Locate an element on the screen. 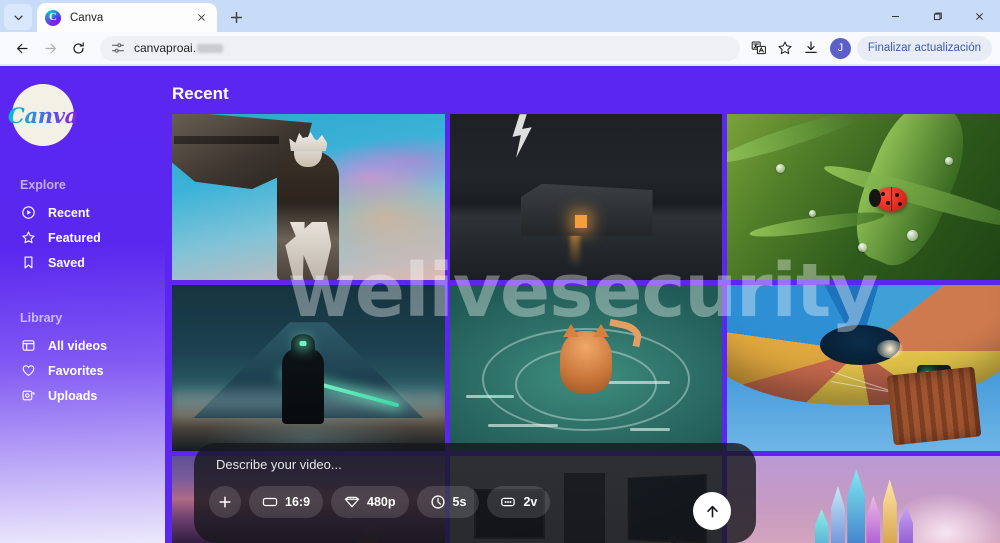 Image resolution: width=1000 pixels, height=543 pixels. sidebar-section-title-library: Library is located at coordinates (41, 318).